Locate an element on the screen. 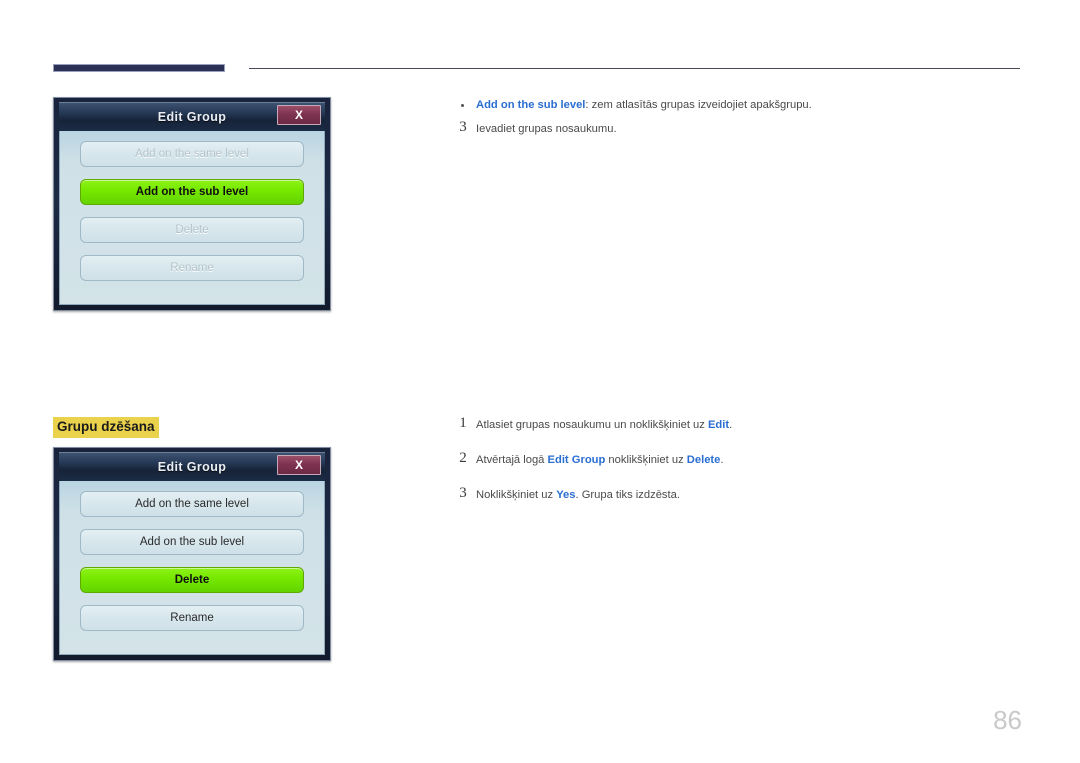  section-heading-grupu-dzesana: Grupu dzēšana is located at coordinates (106, 427).